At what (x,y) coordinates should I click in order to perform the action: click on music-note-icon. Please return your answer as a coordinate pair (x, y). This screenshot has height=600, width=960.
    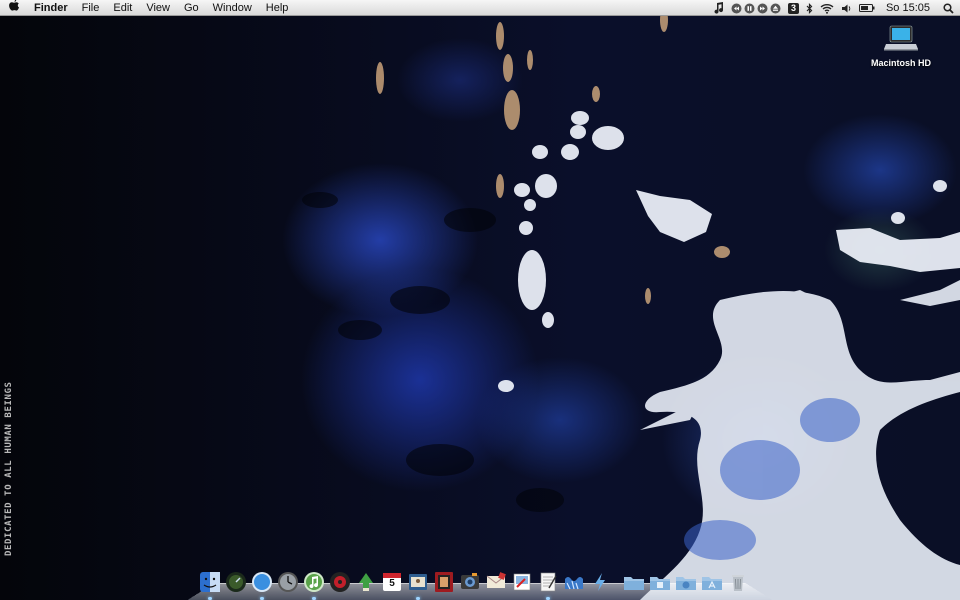
    Looking at the image, I should click on (719, 8).